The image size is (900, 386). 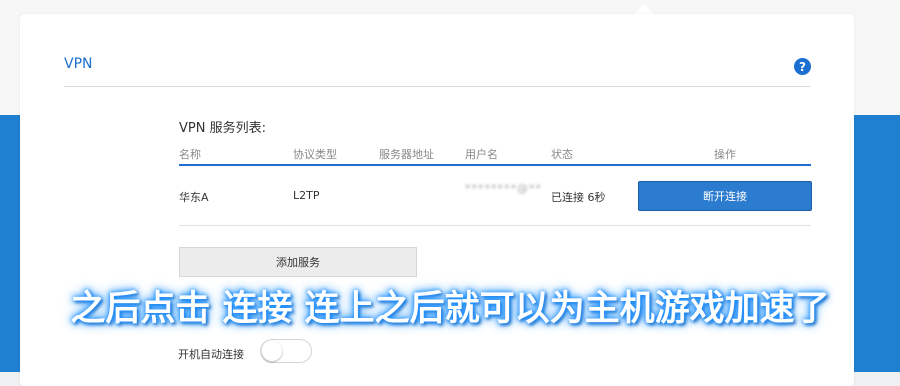 I want to click on autostart-toggle, so click(x=286, y=351).